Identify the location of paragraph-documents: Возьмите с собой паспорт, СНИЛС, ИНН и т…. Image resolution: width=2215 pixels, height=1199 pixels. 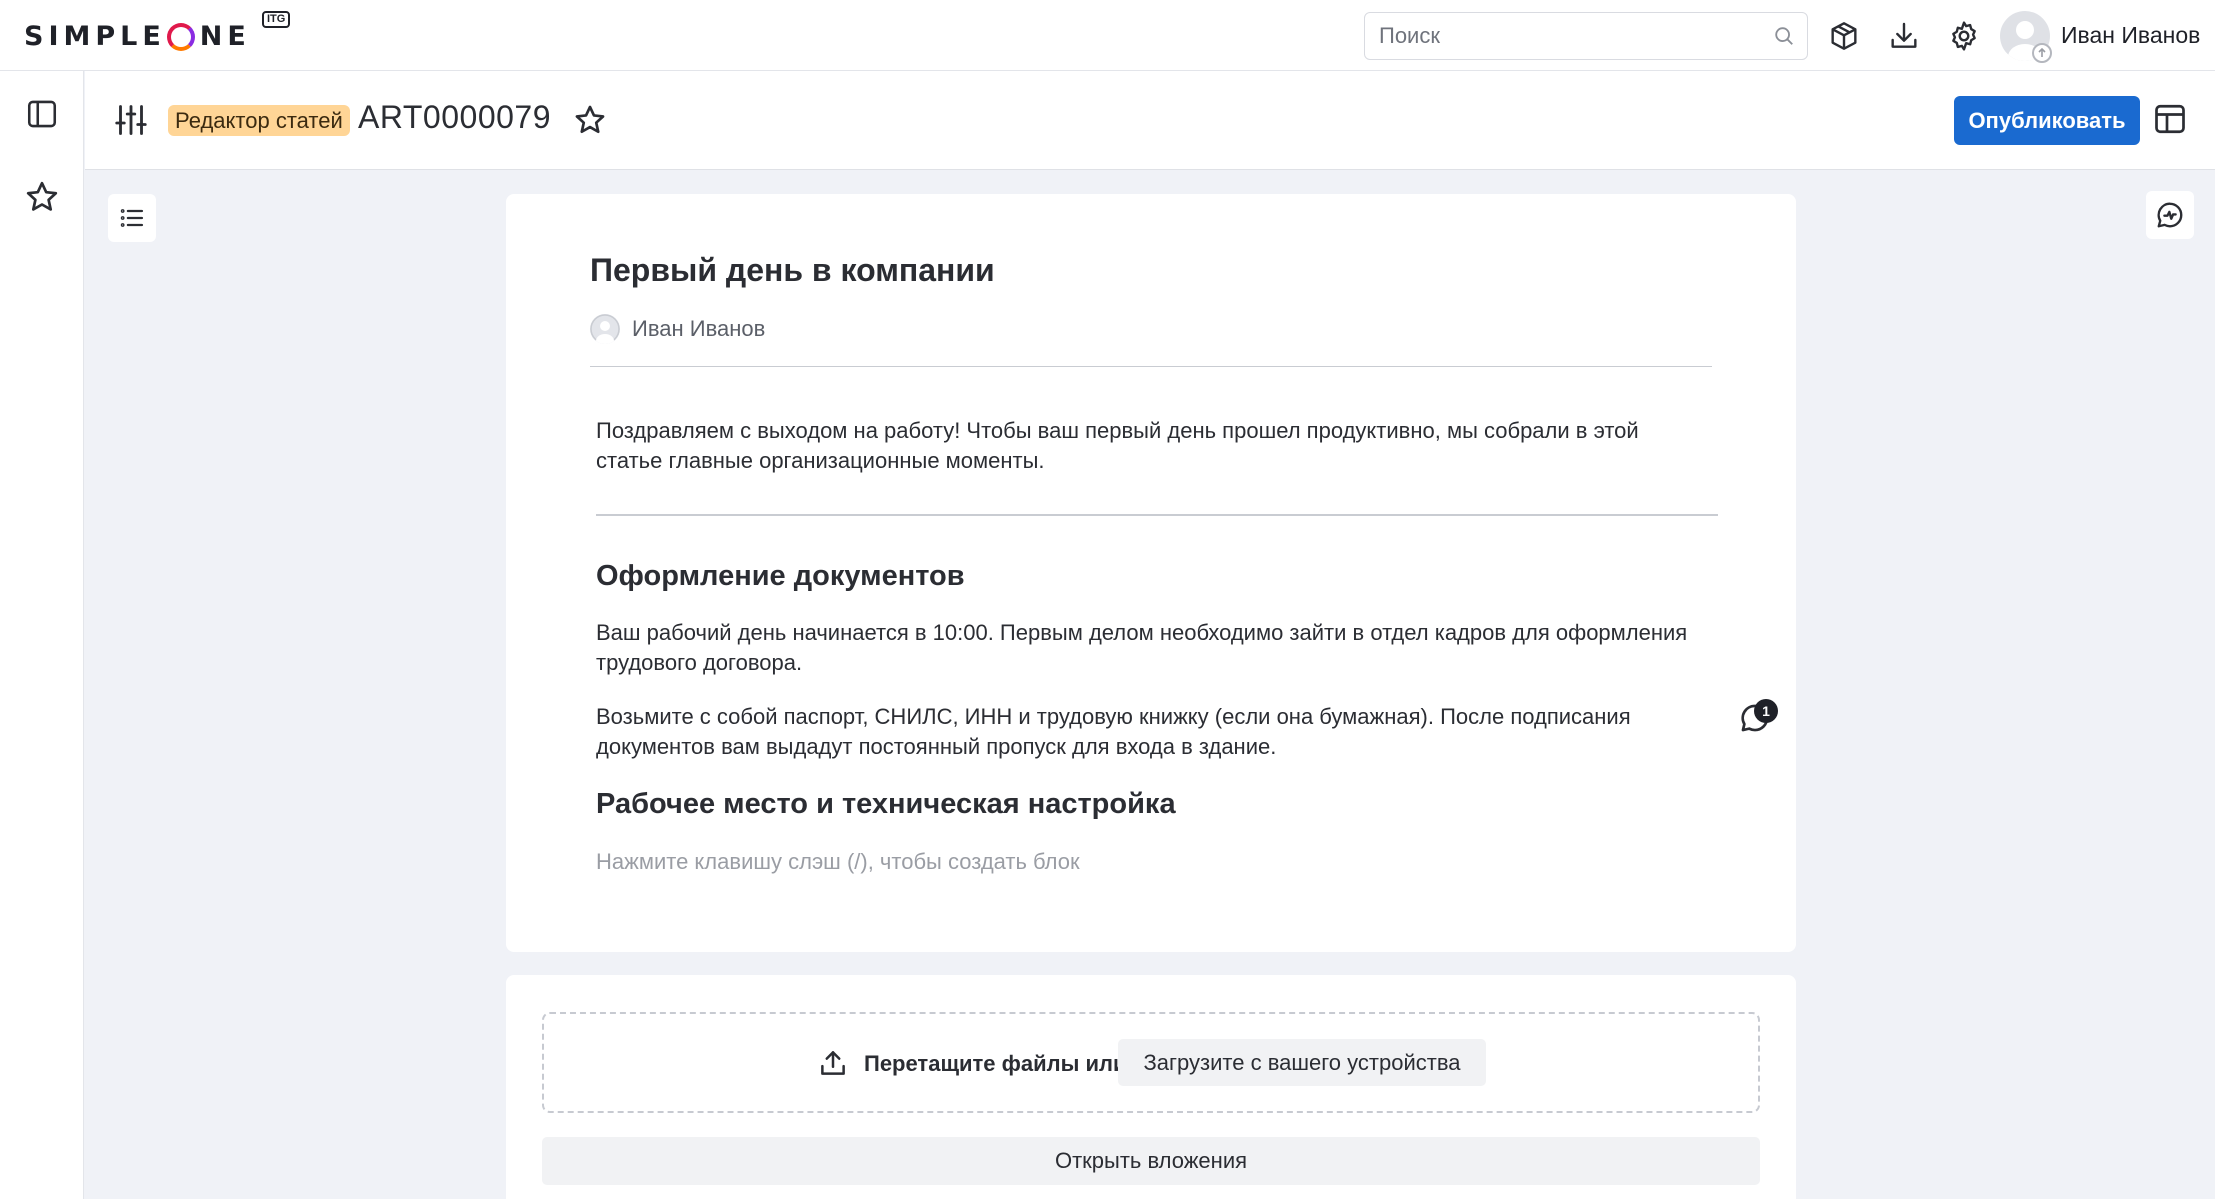
(1151, 732).